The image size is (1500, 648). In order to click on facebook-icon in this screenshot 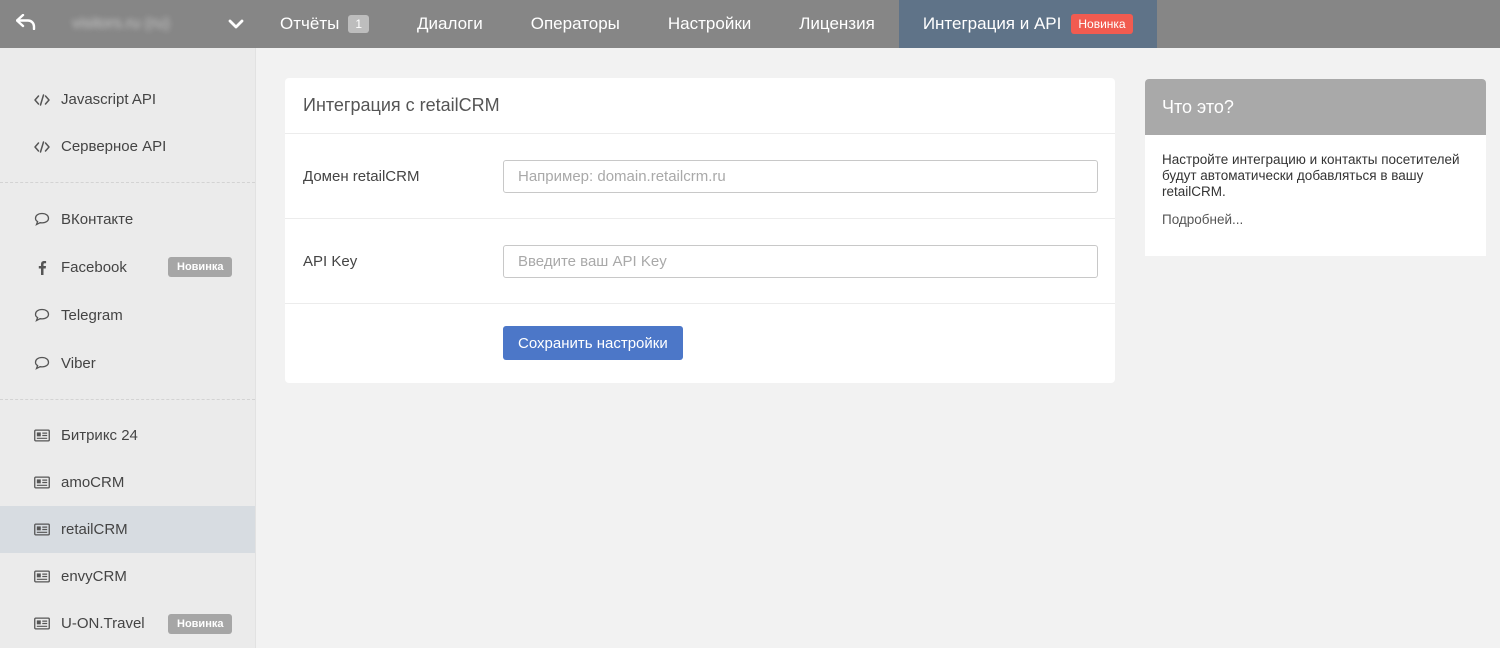, I will do `click(42, 267)`.